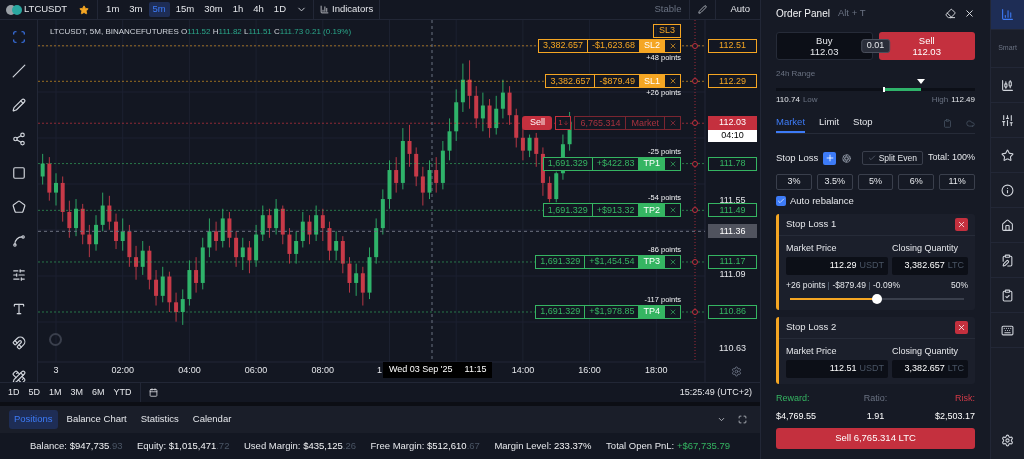 The image size is (1024, 459). Describe the element at coordinates (791, 123) in the screenshot. I see `order-type-tab: Market` at that location.